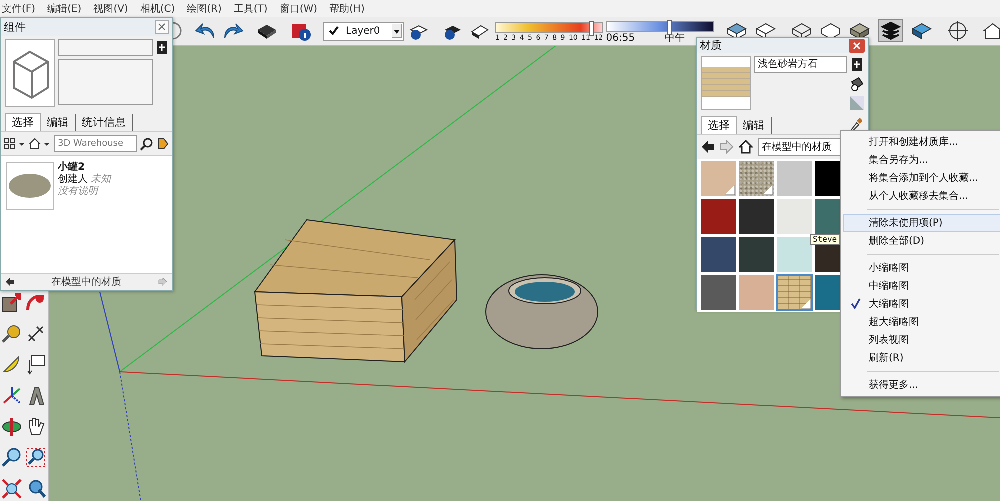 Image resolution: width=1000 pixels, height=501 pixels. I want to click on material-name-field: 浅色砂岩方石, so click(800, 64).